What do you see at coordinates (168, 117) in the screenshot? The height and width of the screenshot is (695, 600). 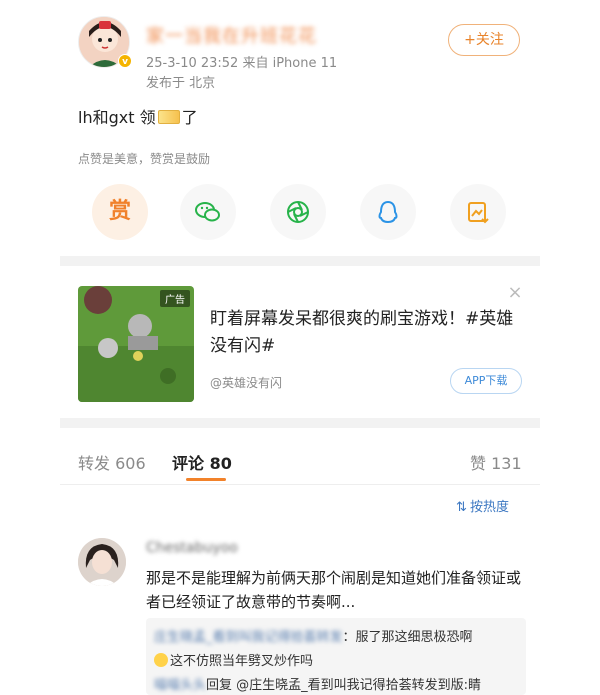 I see `certificate-emoji-icon` at bounding box center [168, 117].